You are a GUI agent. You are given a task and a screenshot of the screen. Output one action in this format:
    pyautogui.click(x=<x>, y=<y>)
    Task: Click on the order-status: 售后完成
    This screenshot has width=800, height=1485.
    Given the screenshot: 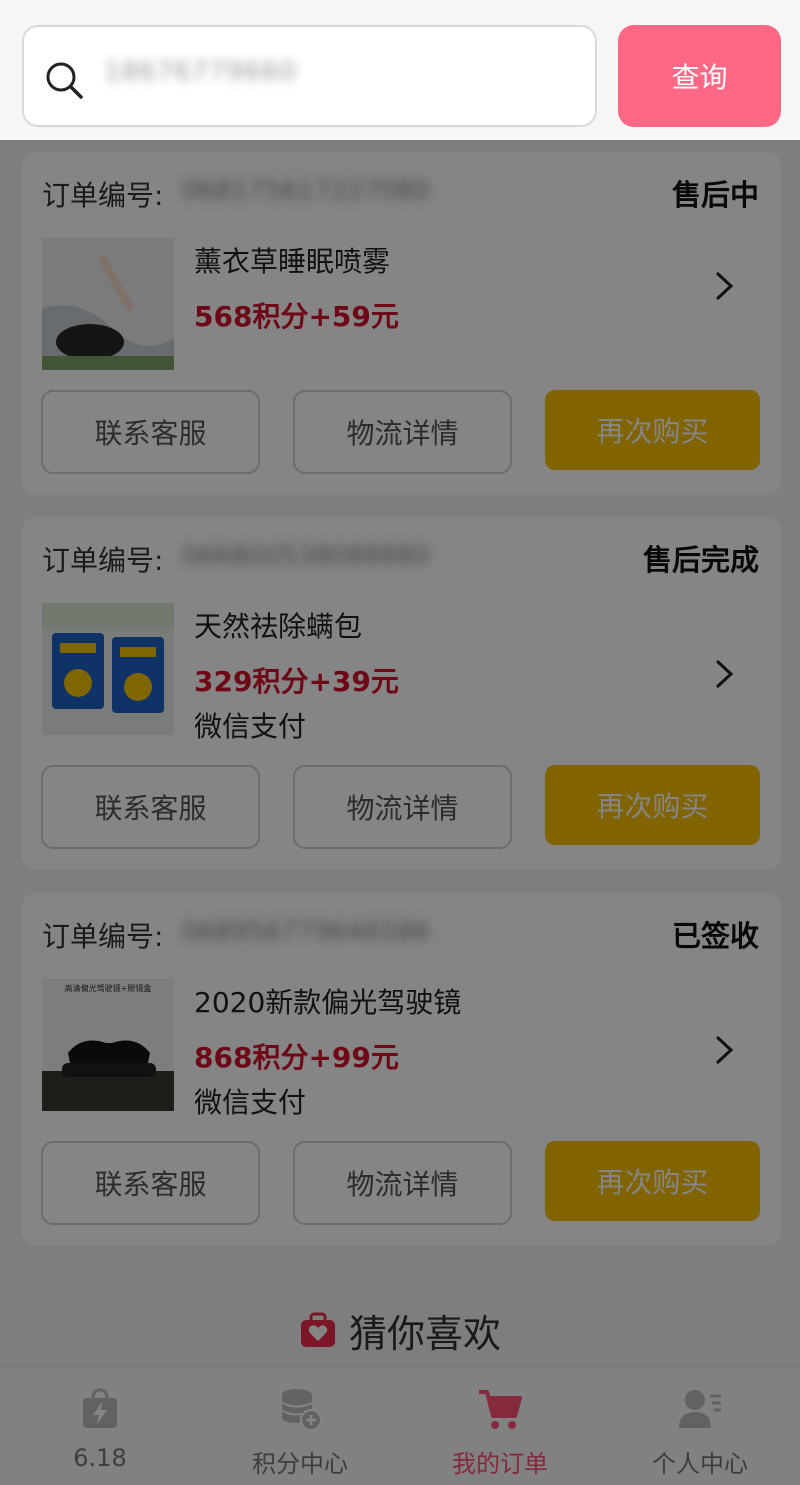 What is the action you would take?
    pyautogui.click(x=700, y=560)
    